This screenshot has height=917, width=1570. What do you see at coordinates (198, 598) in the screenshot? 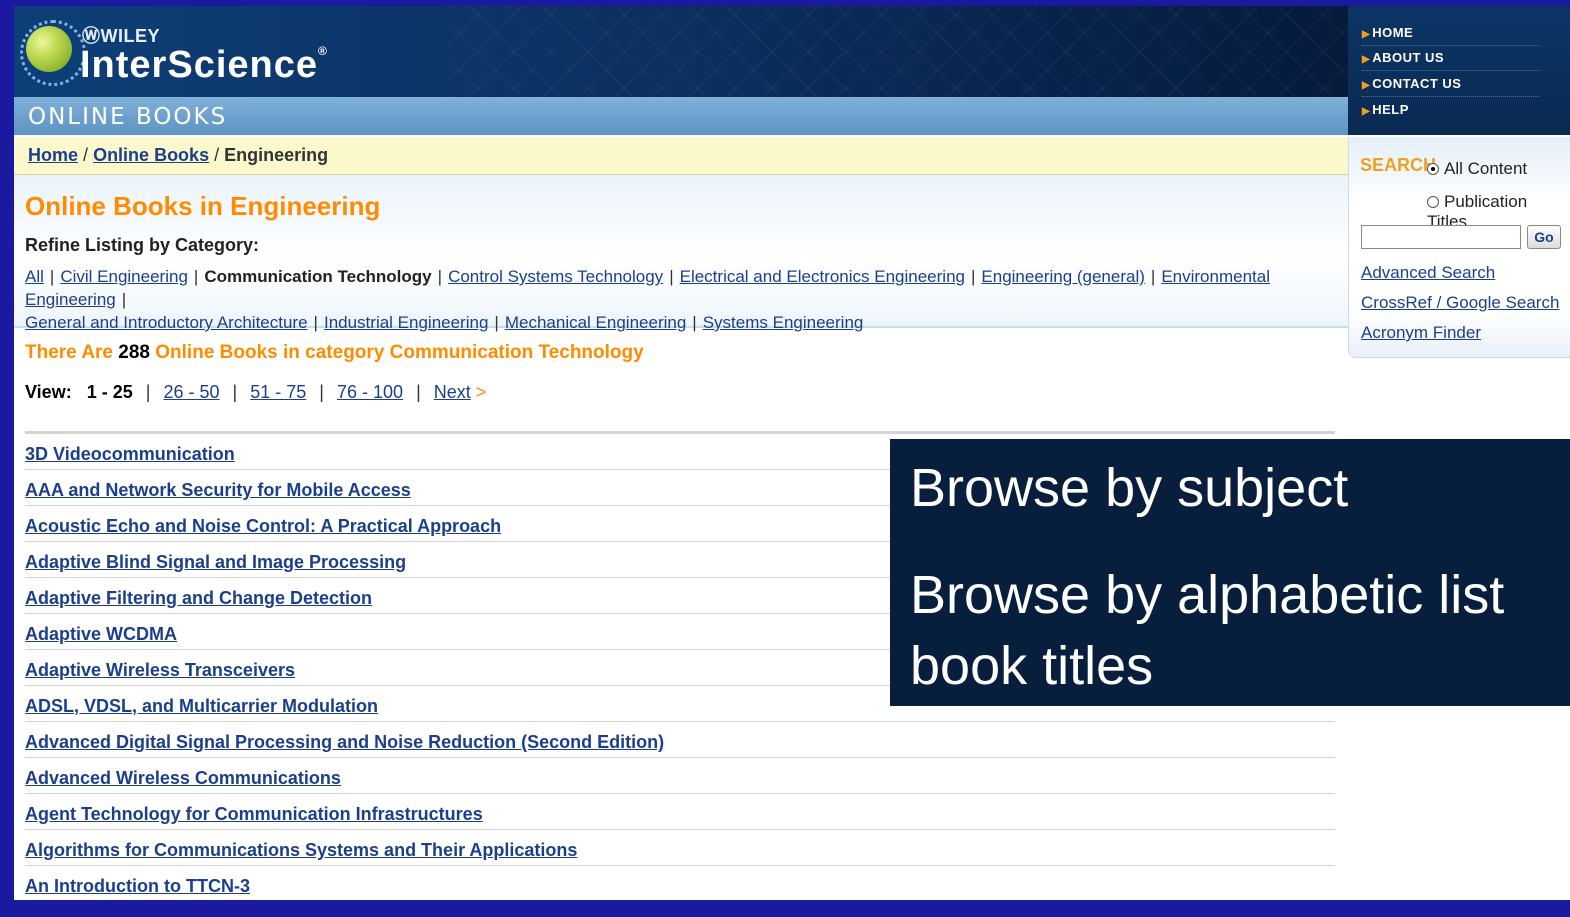
I see `book-title-link: Adaptive Filtering and Change Detection` at bounding box center [198, 598].